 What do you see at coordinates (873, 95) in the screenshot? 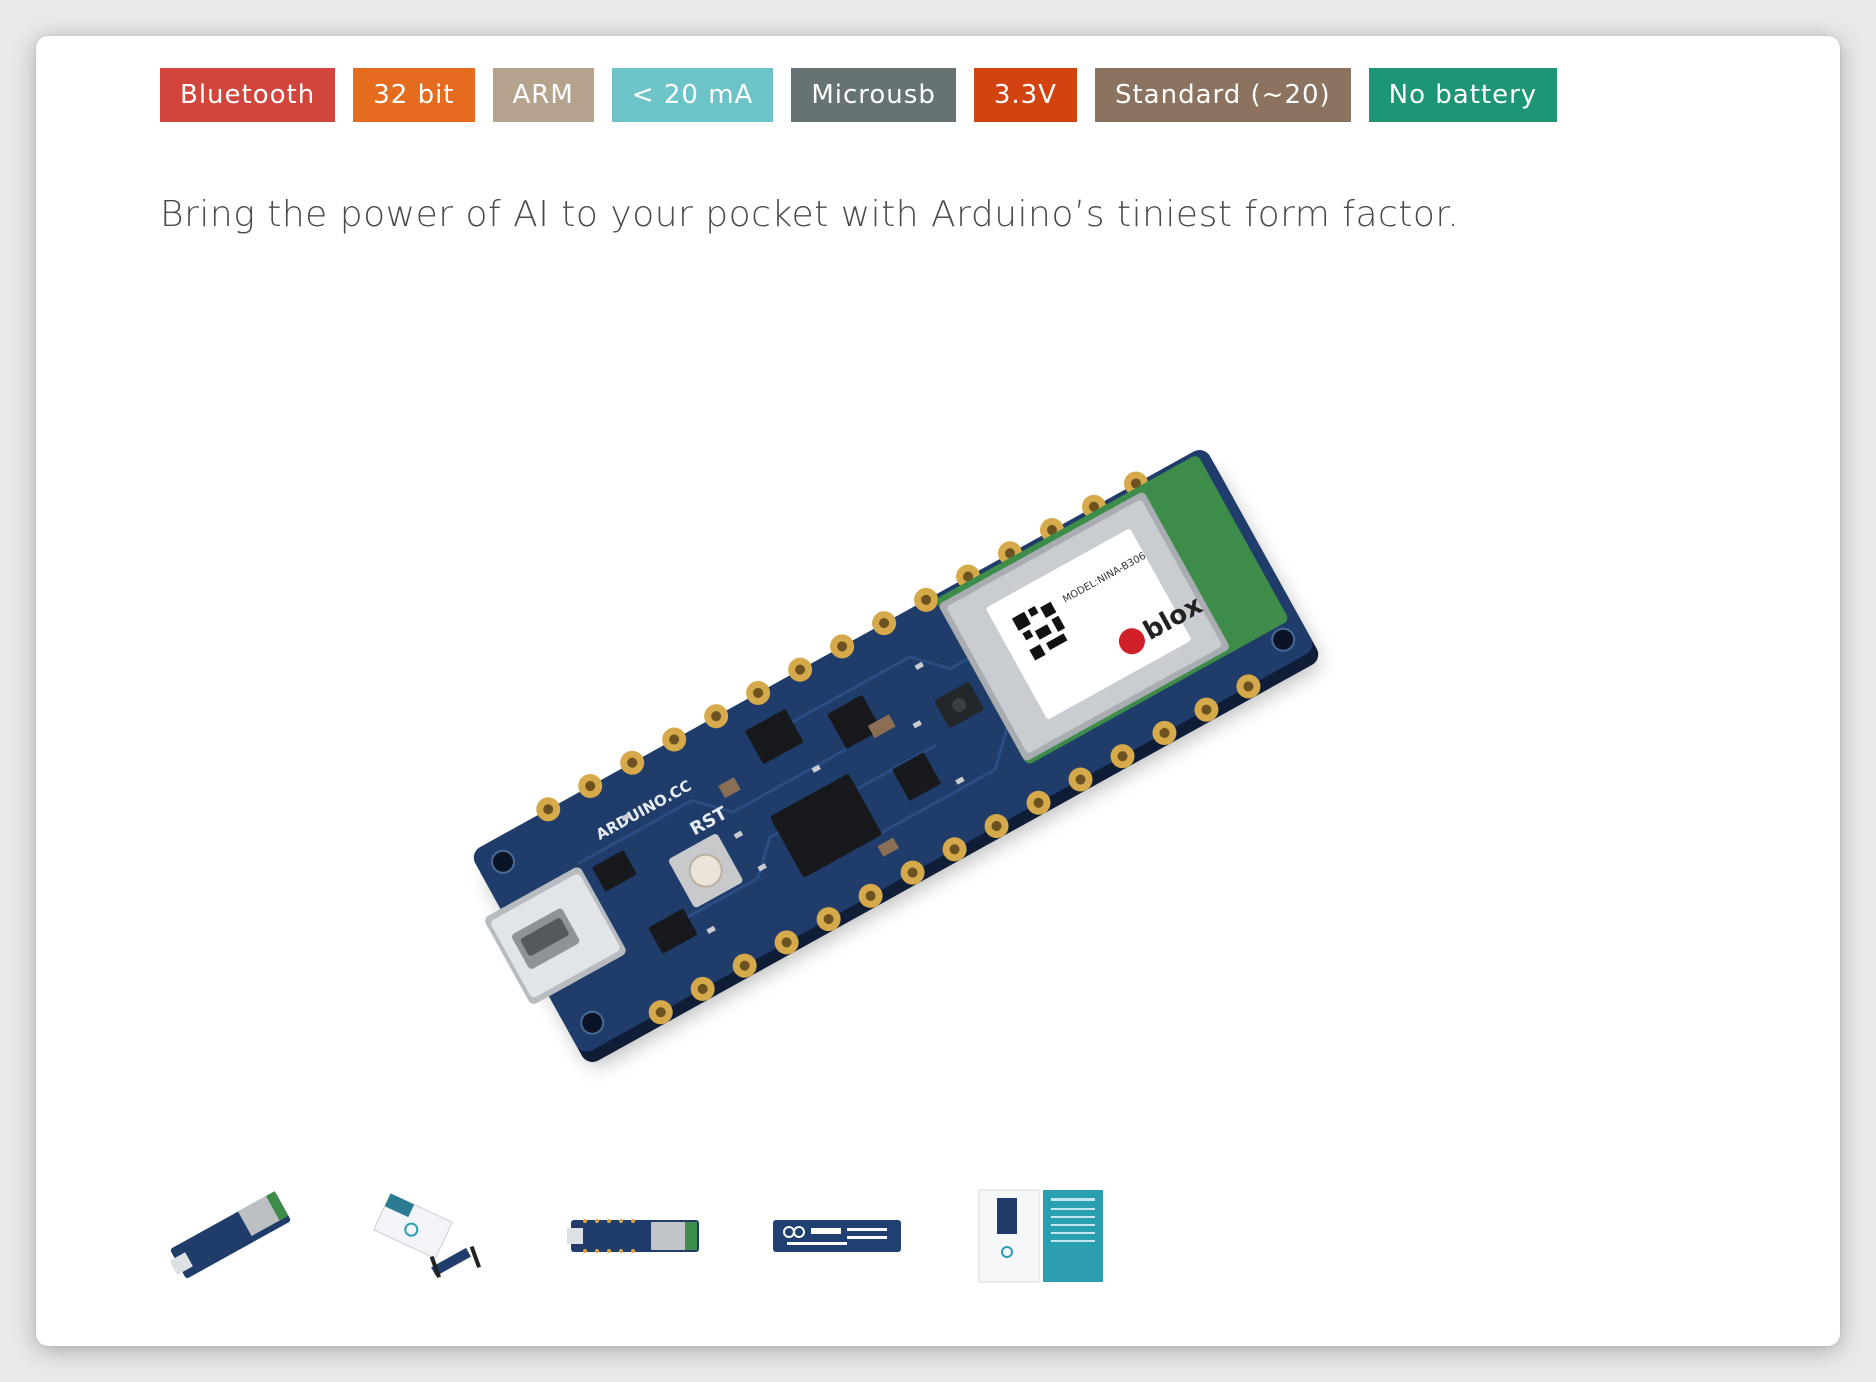
I see `tag-microusb: Microusb` at bounding box center [873, 95].